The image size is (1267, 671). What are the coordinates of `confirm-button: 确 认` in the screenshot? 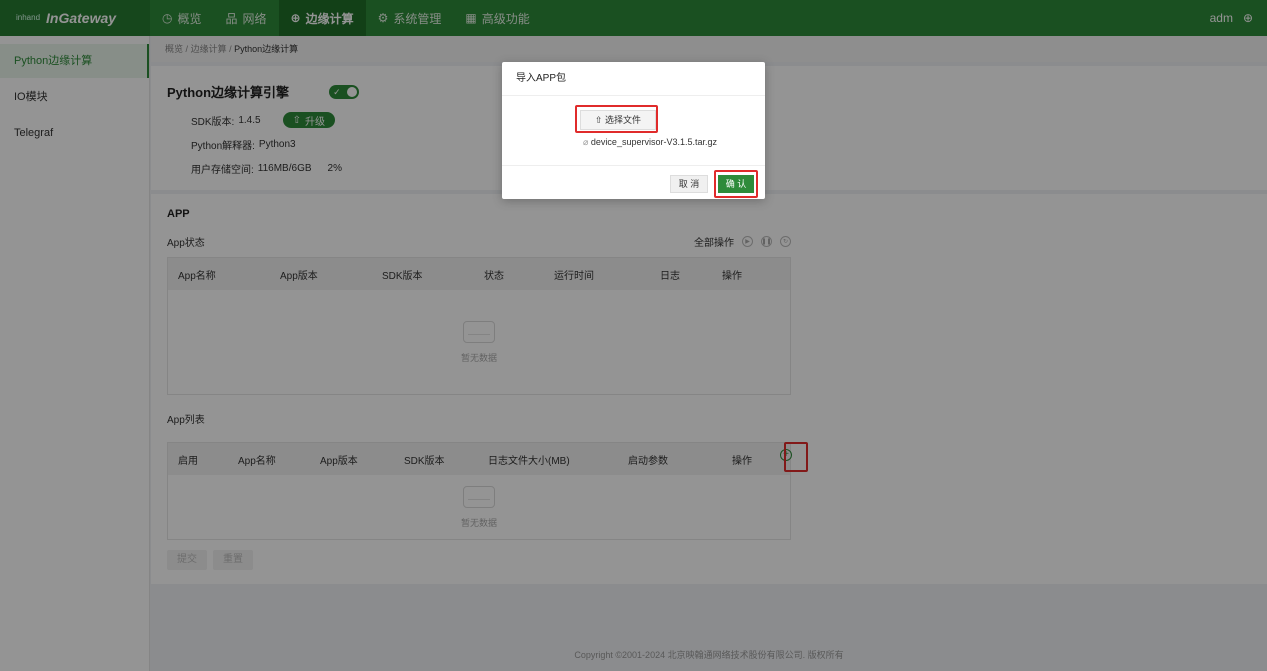 It's located at (736, 184).